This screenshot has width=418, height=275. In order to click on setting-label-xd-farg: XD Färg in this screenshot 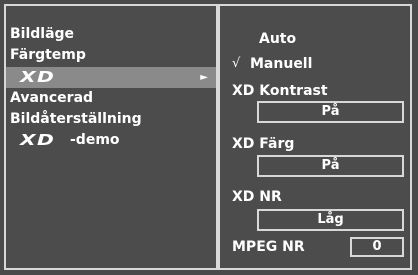, I will do `click(263, 144)`.